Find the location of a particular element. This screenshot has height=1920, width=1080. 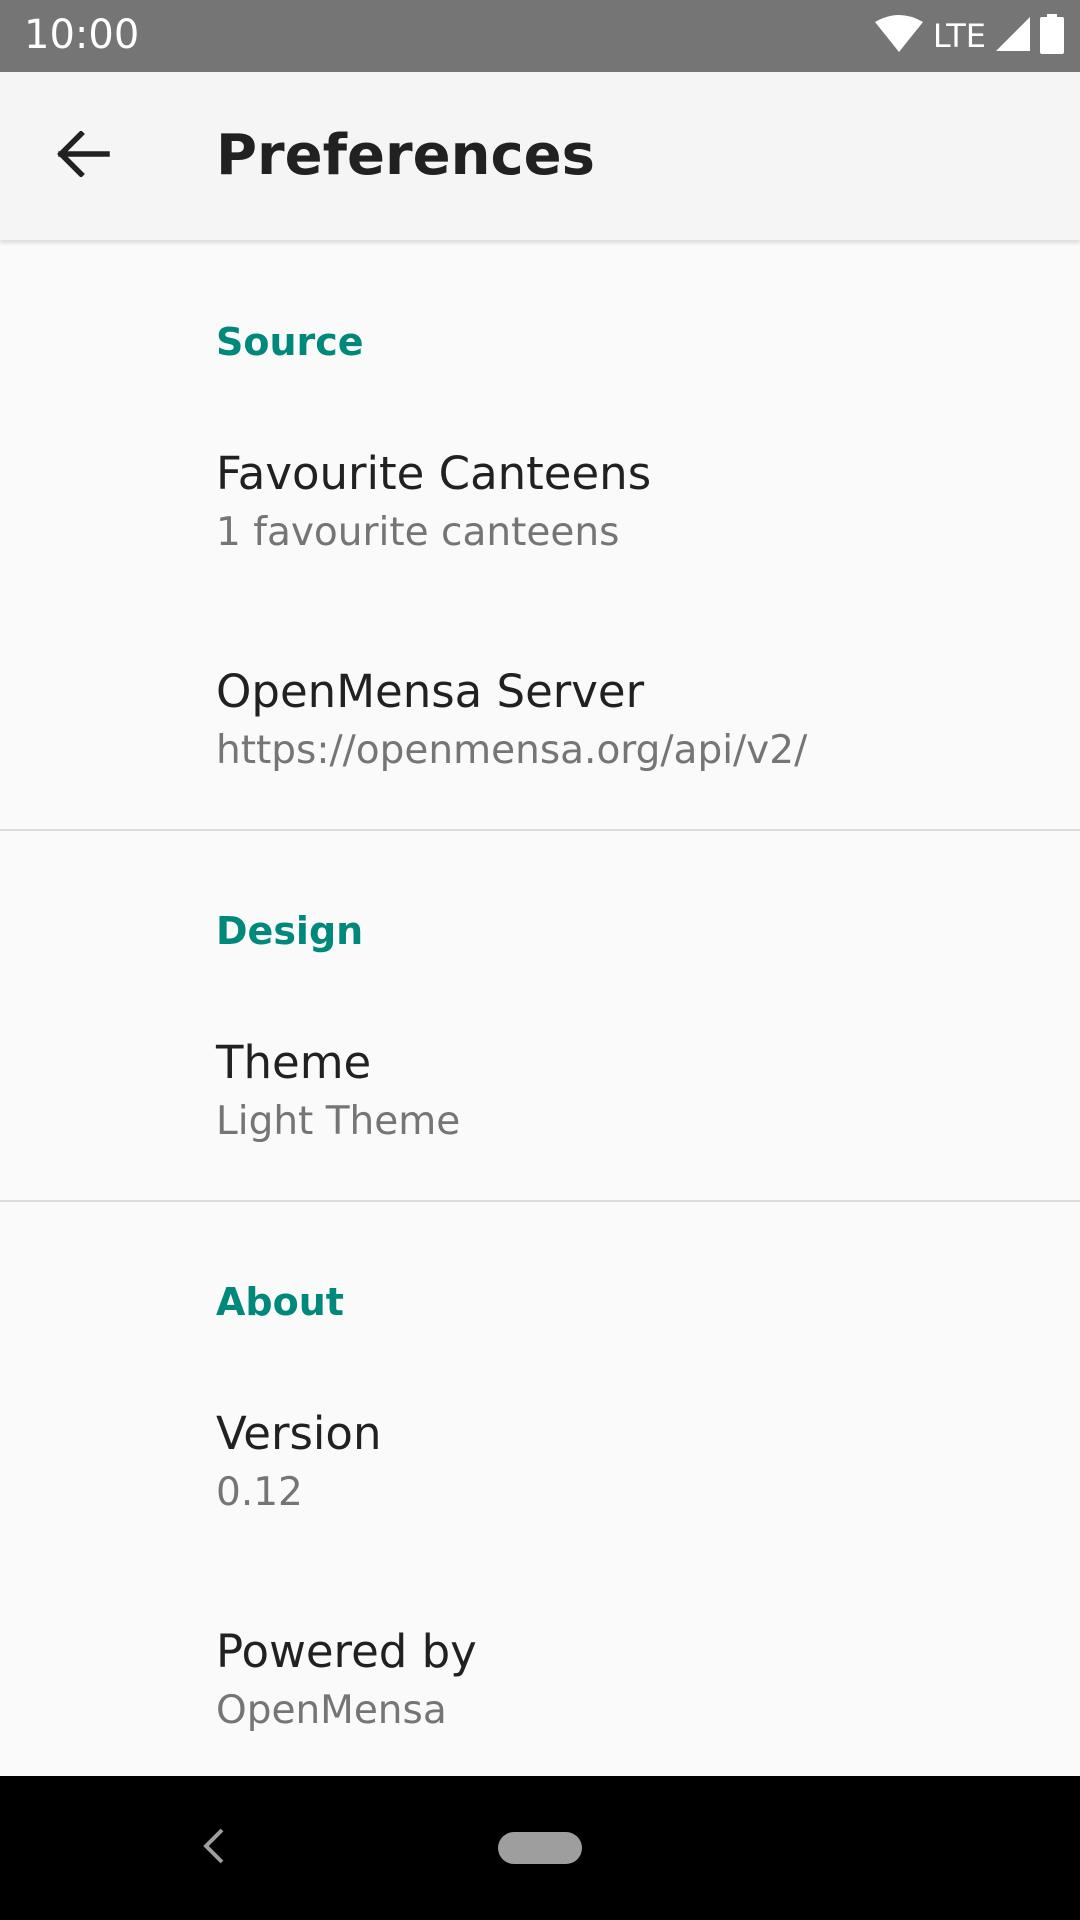

nav-home-pill is located at coordinates (540, 1848).